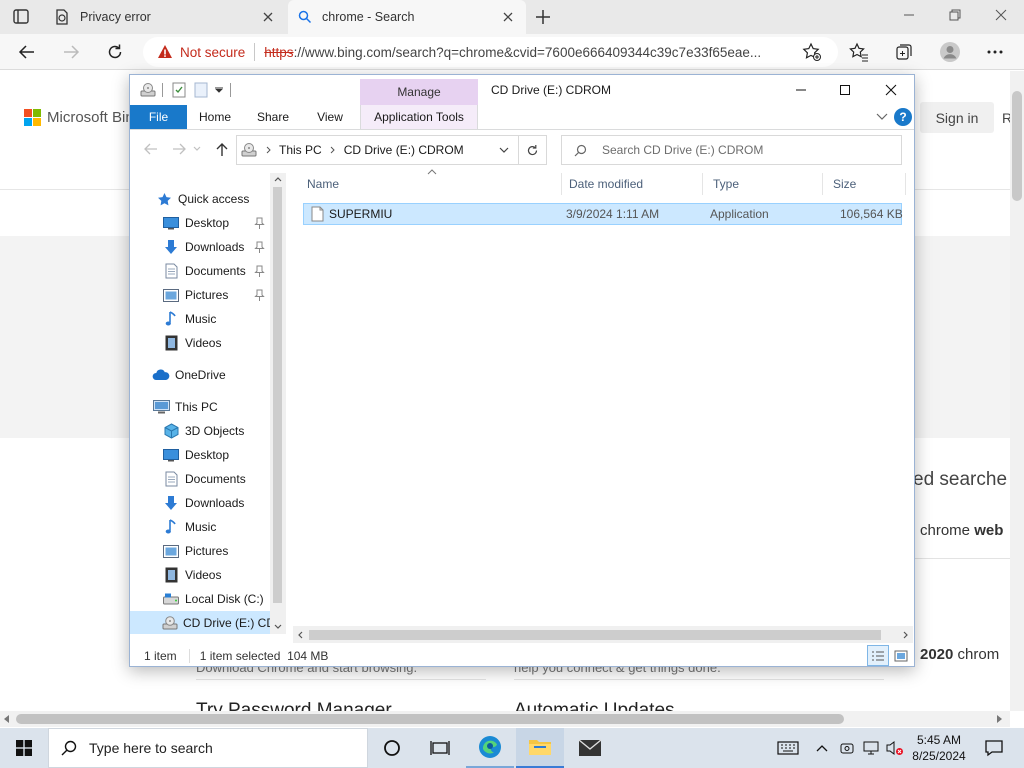  I want to click on not-secure-label: Not secure, so click(212, 52).